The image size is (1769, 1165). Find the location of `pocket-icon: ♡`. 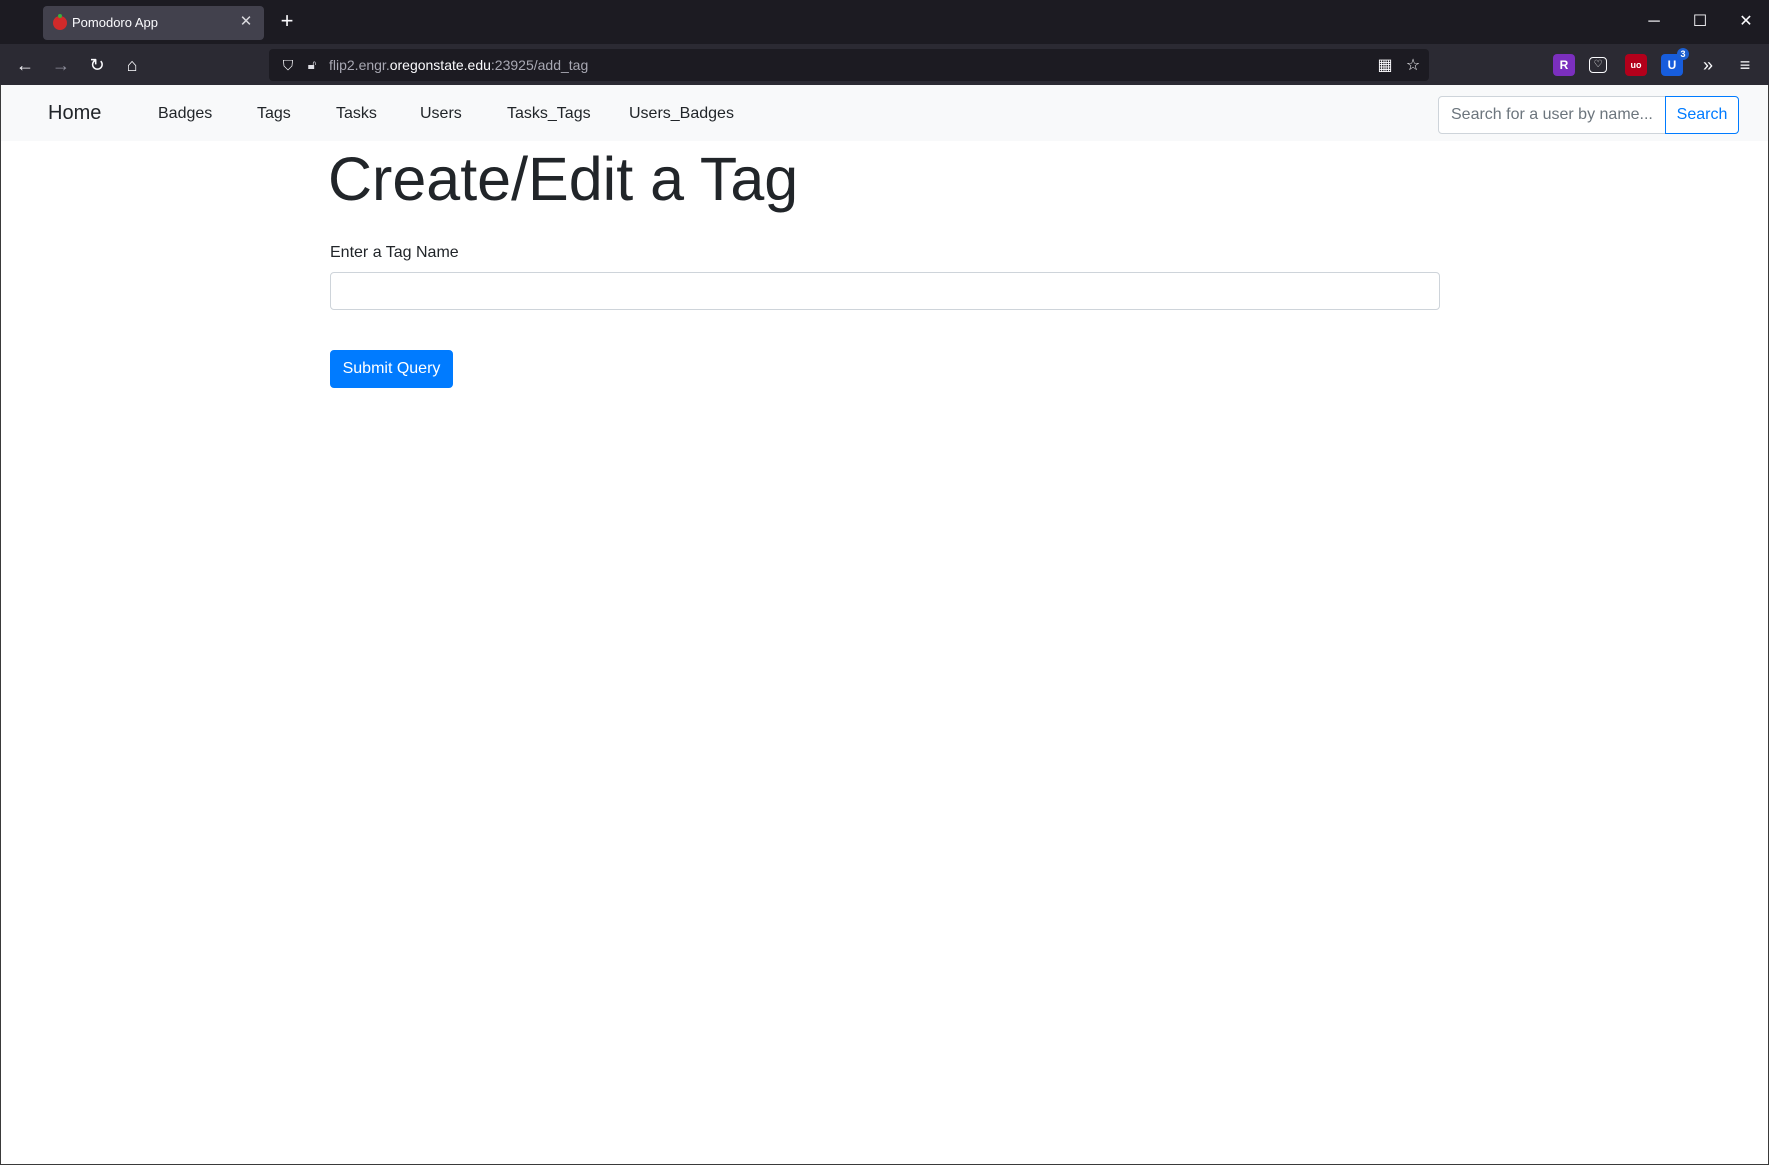

pocket-icon: ♡ is located at coordinates (1598, 65).